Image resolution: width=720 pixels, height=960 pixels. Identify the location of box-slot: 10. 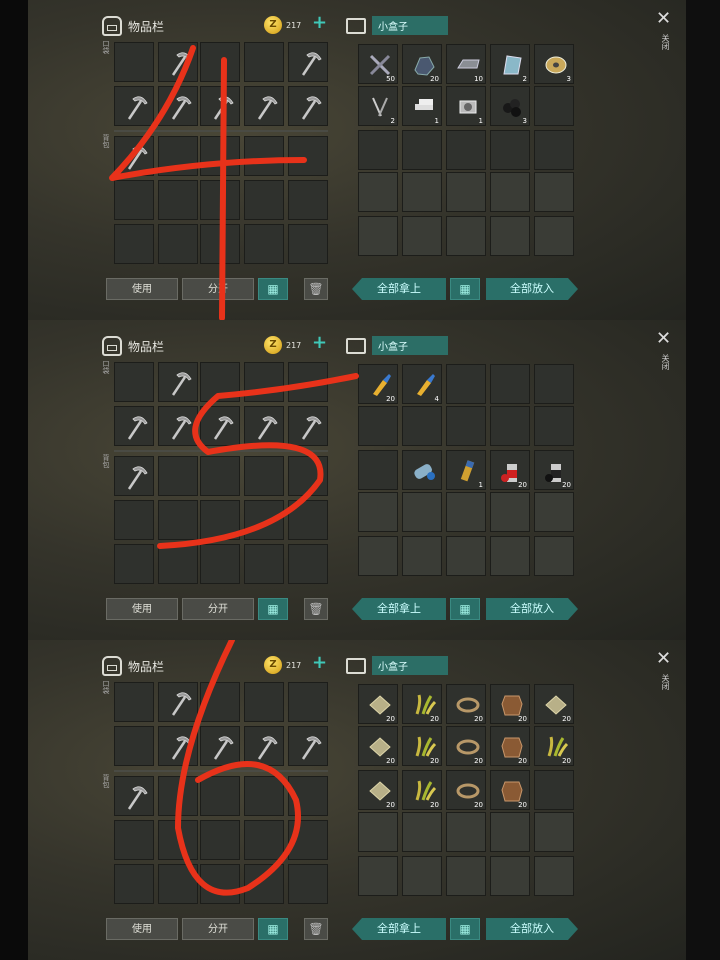
(466, 64).